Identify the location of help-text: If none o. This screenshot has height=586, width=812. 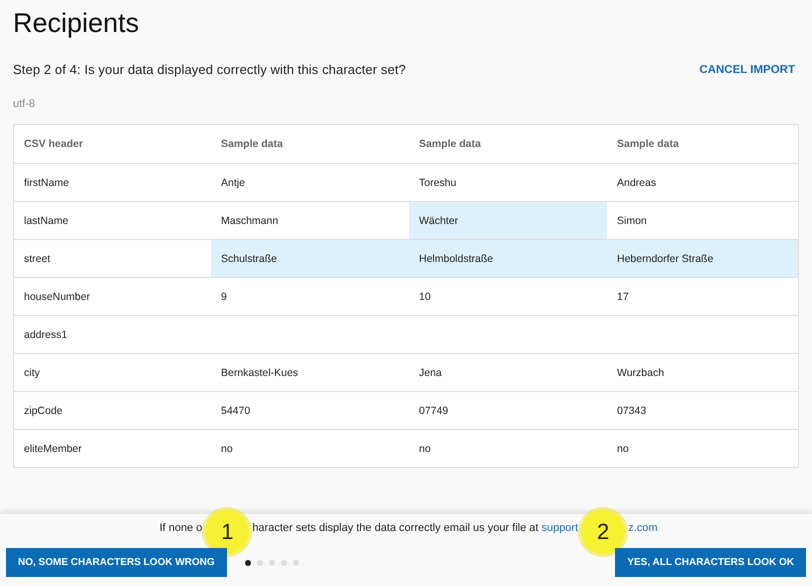
(180, 528).